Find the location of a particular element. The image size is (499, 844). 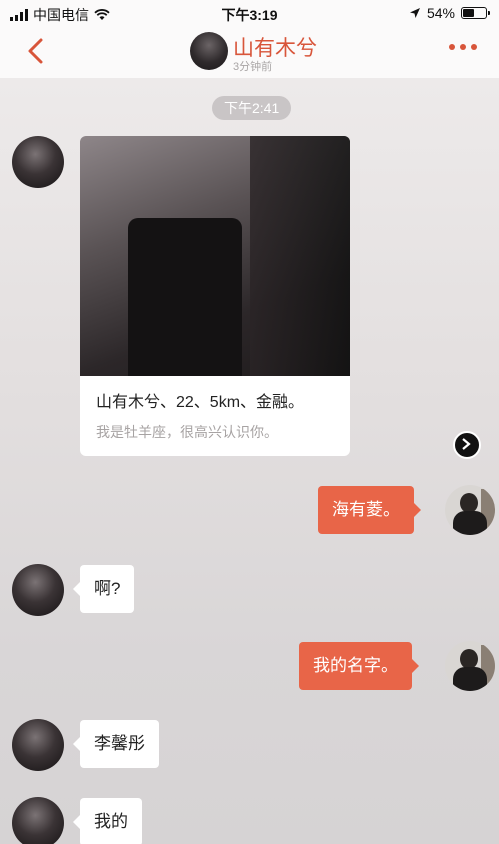

chat-header: 山有木兮 3分钟前 is located at coordinates (249, 52).